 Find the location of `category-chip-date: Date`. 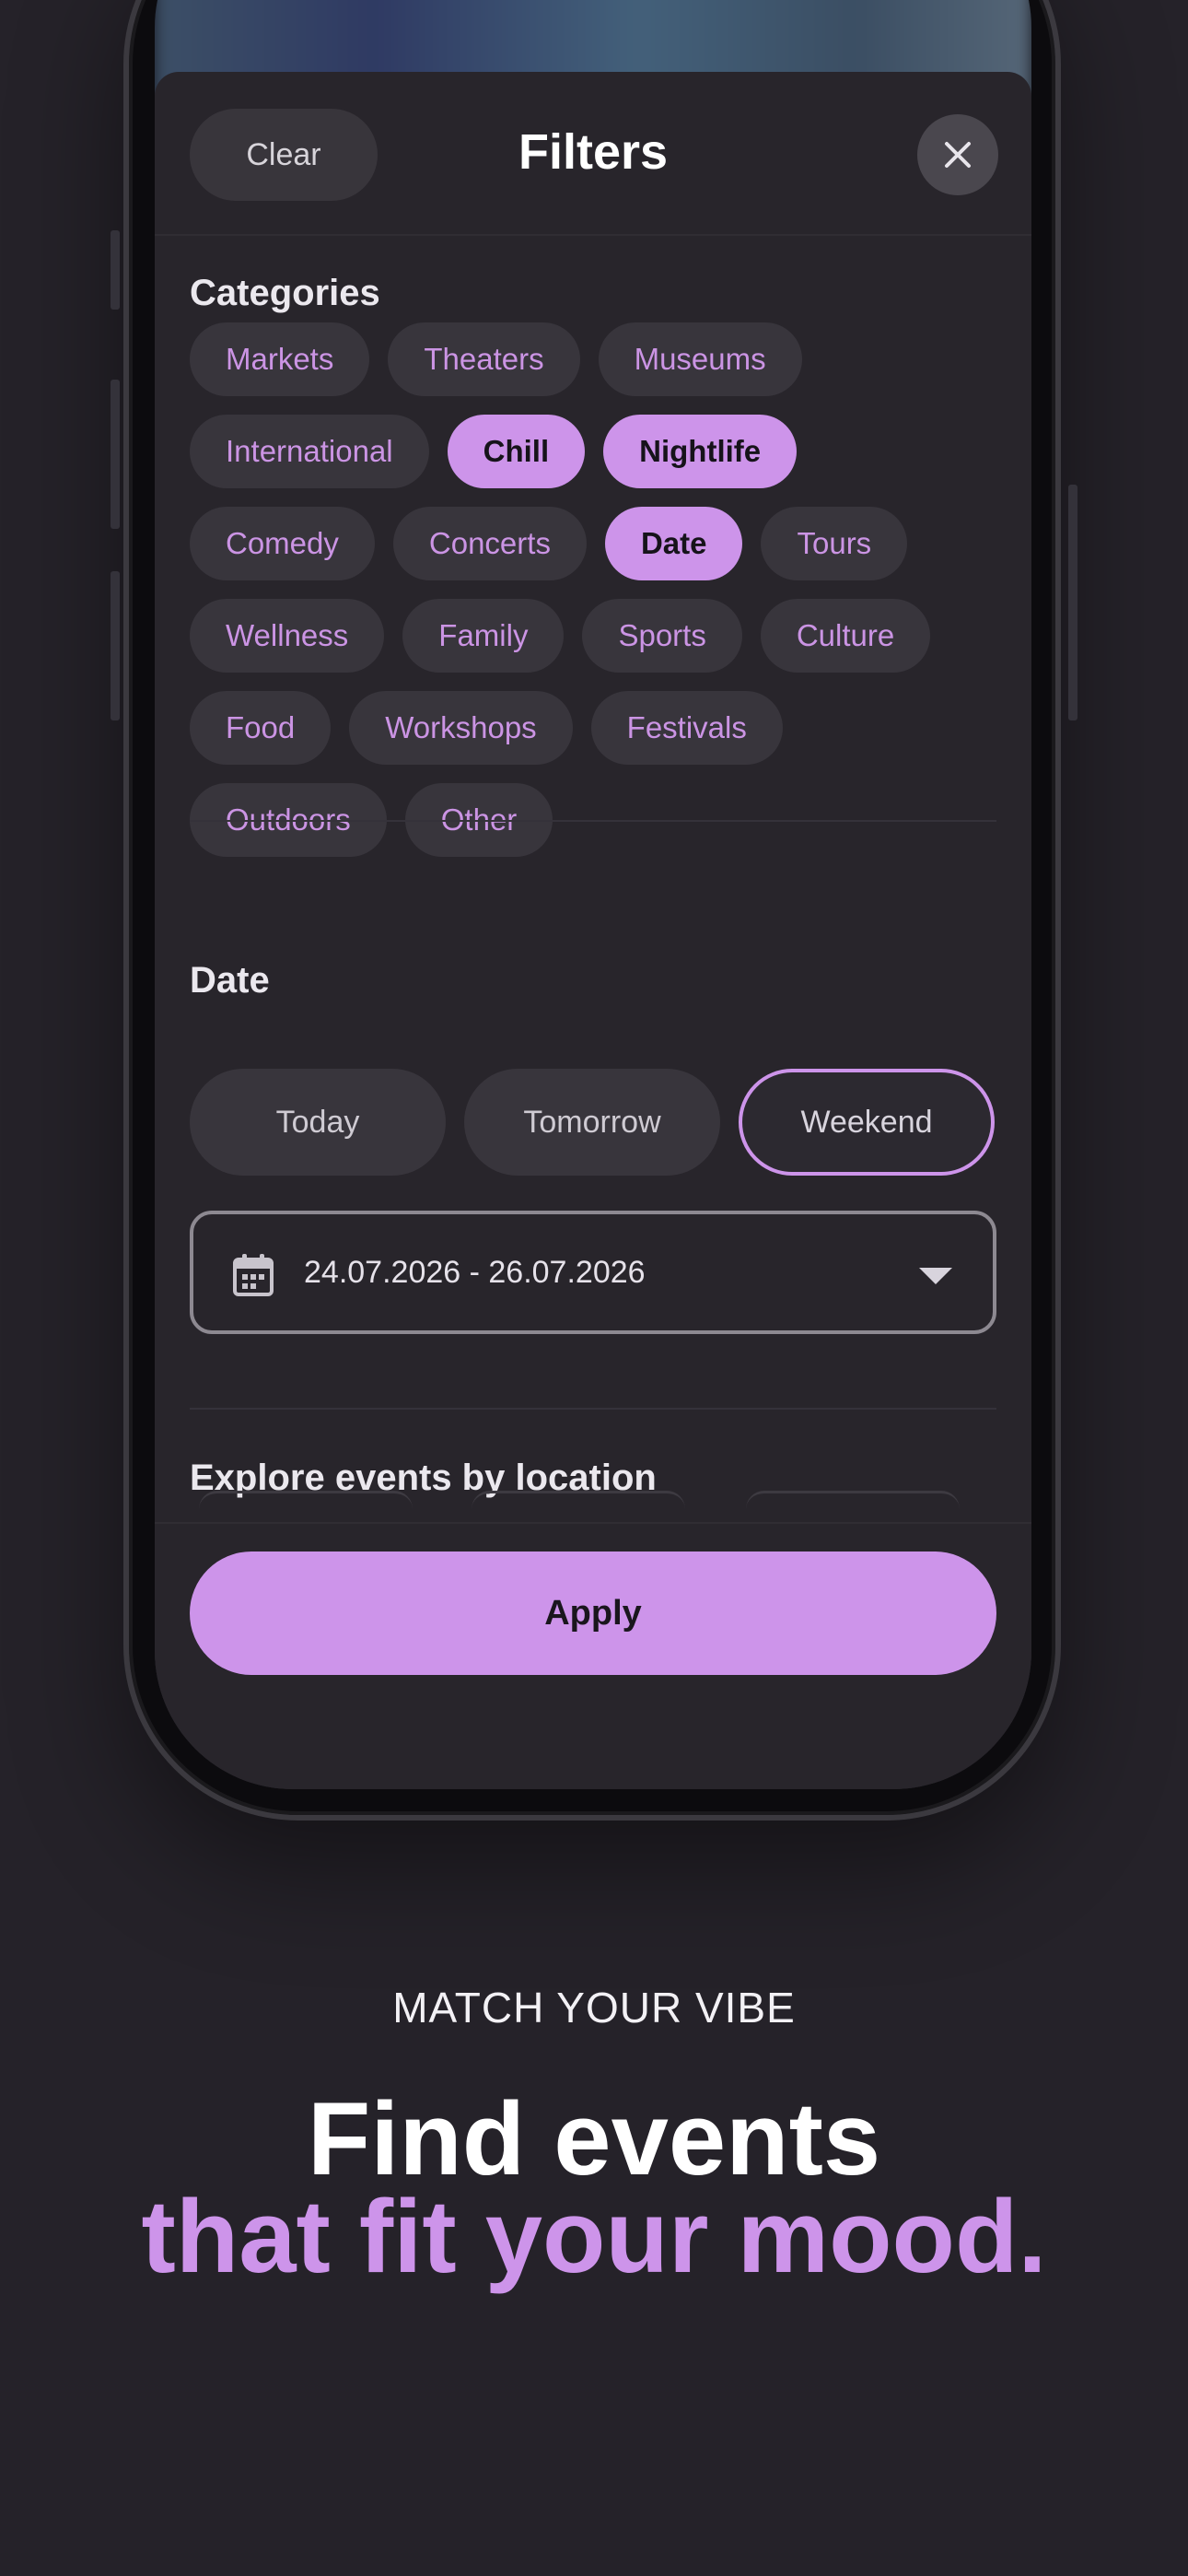

category-chip-date: Date is located at coordinates (673, 543).